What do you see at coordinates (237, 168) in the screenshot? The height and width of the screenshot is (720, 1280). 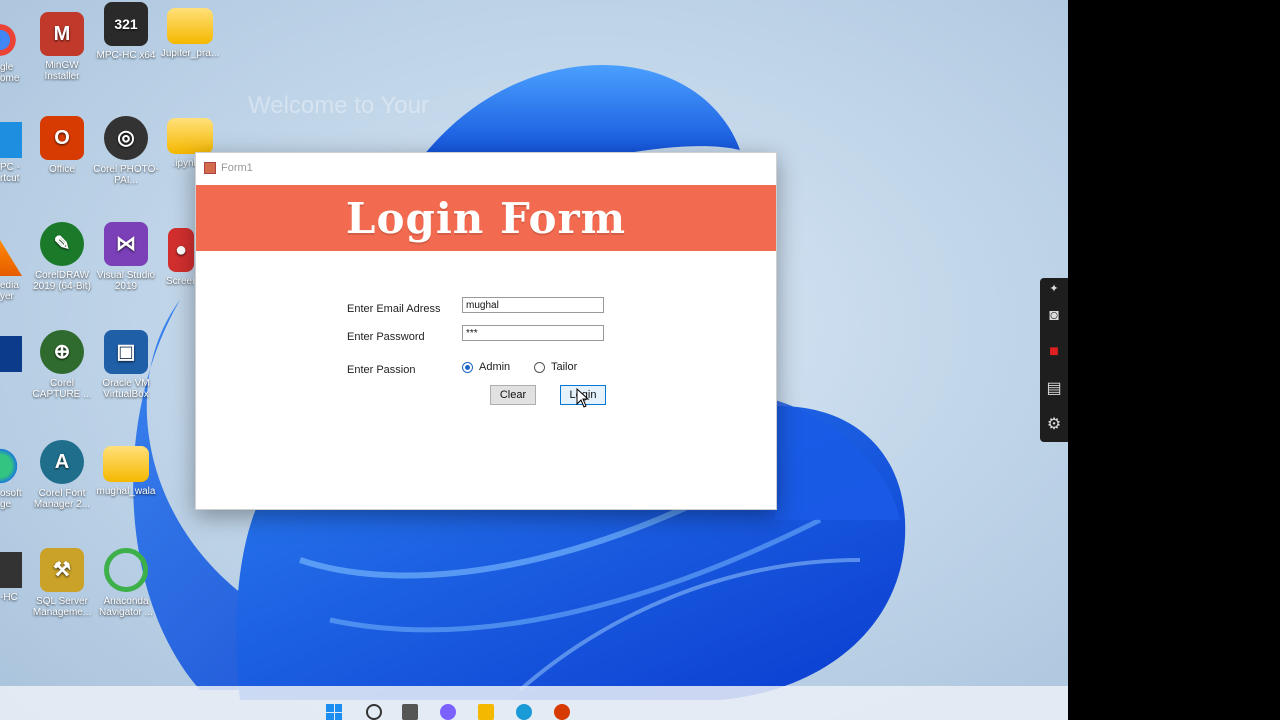 I see `window-title: Form1` at bounding box center [237, 168].